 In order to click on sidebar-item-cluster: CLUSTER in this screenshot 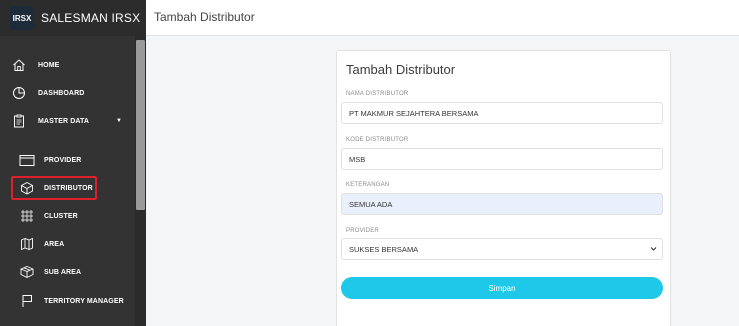, I will do `click(67, 216)`.